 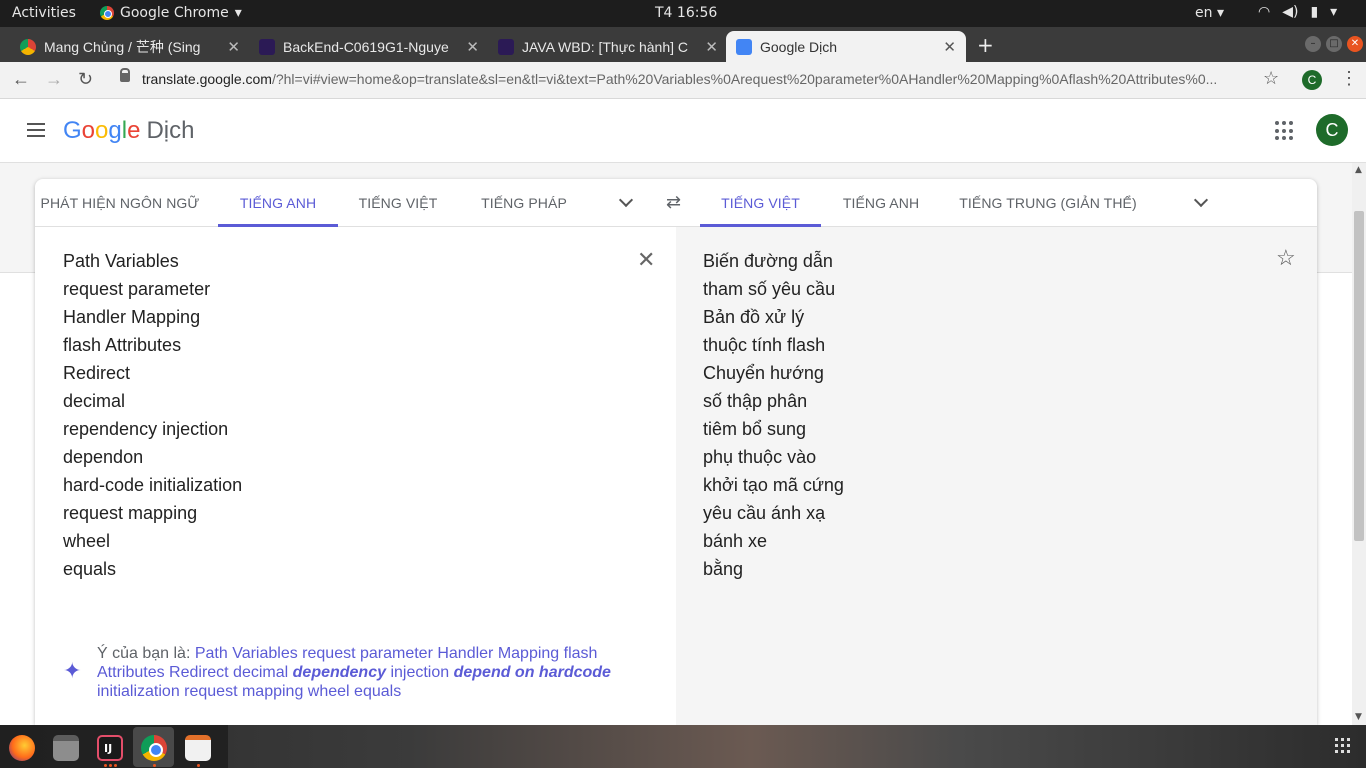 I want to click on app-menu: Google Chrome ▾, so click(x=171, y=13).